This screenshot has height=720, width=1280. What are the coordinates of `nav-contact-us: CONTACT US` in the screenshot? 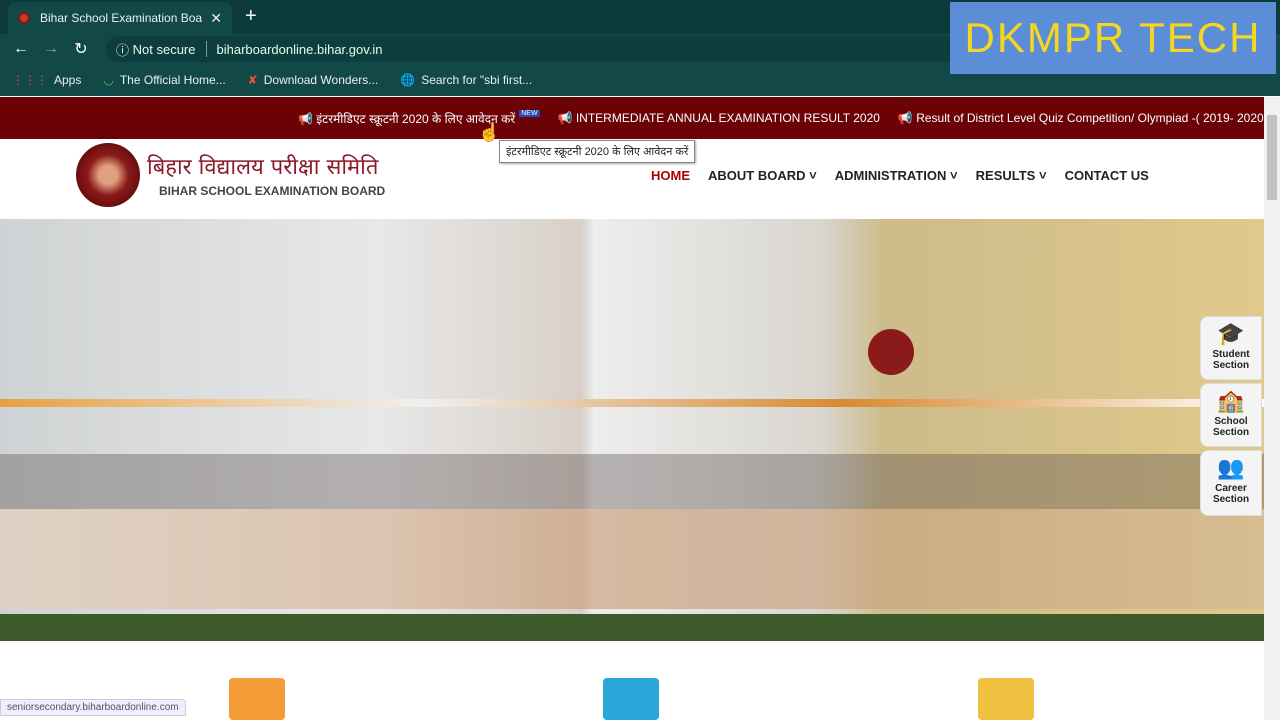 It's located at (1107, 175).